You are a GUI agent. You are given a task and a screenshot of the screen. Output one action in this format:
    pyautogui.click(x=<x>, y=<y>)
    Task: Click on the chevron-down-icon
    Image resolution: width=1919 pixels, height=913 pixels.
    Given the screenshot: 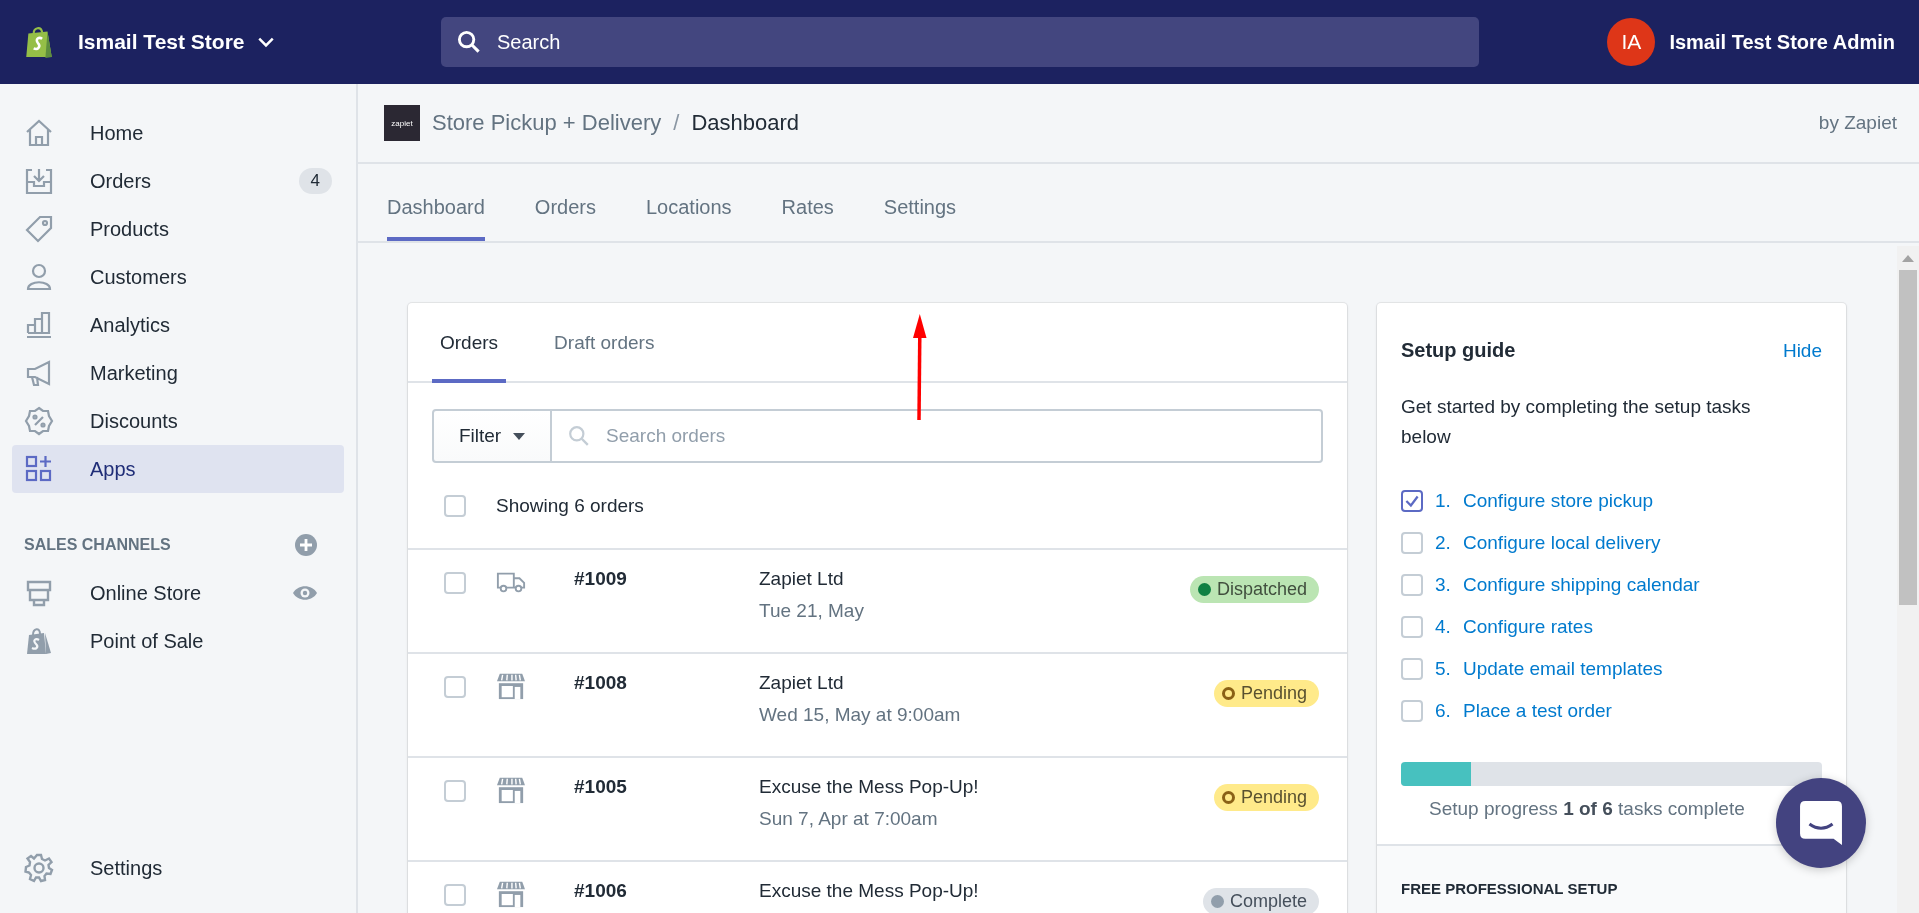 What is the action you would take?
    pyautogui.click(x=265, y=42)
    